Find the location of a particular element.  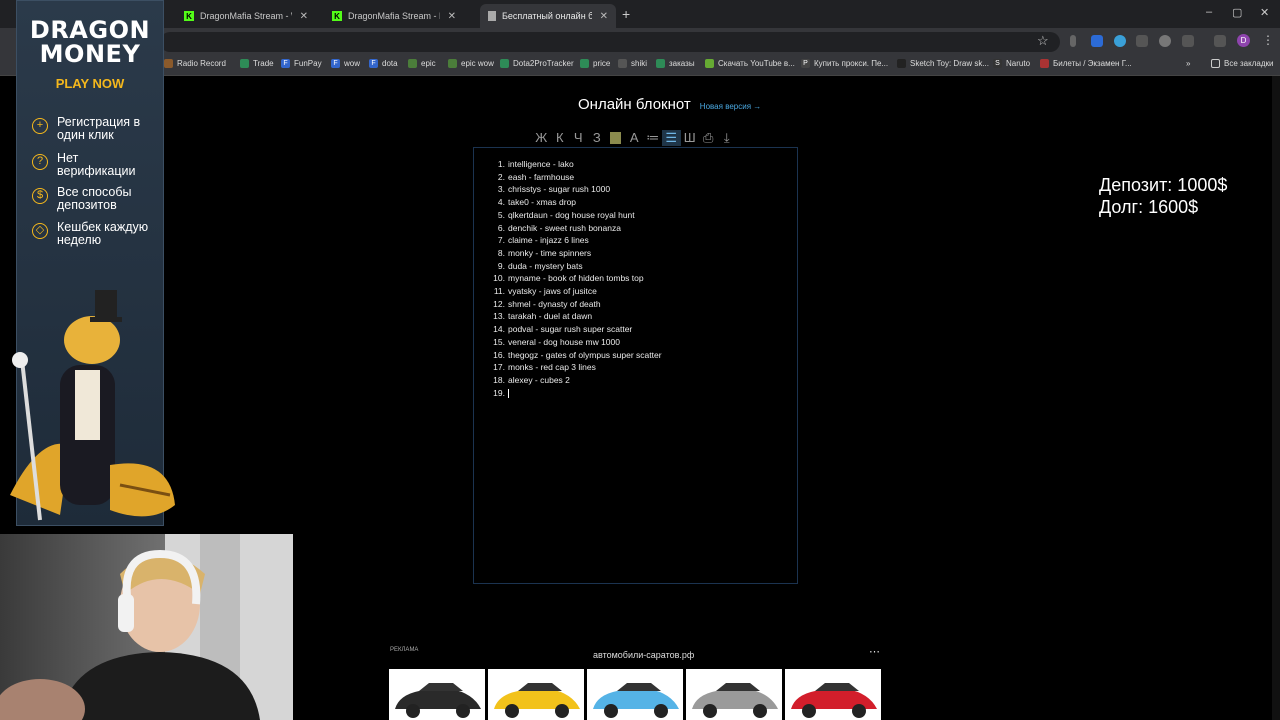

all-bookmarks-button: Все закладки is located at coordinates (1242, 63).